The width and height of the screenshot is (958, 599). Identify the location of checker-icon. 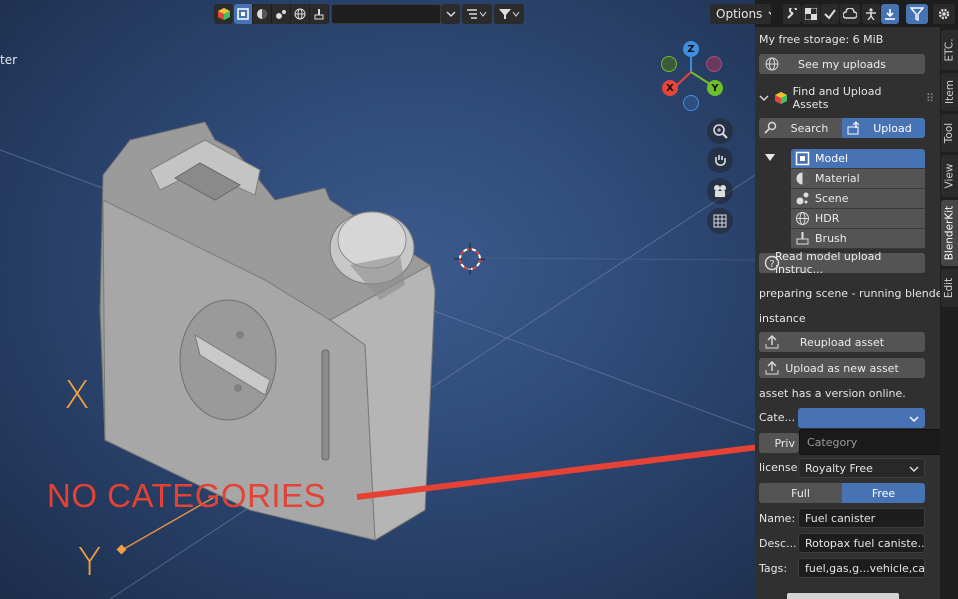
(811, 14).